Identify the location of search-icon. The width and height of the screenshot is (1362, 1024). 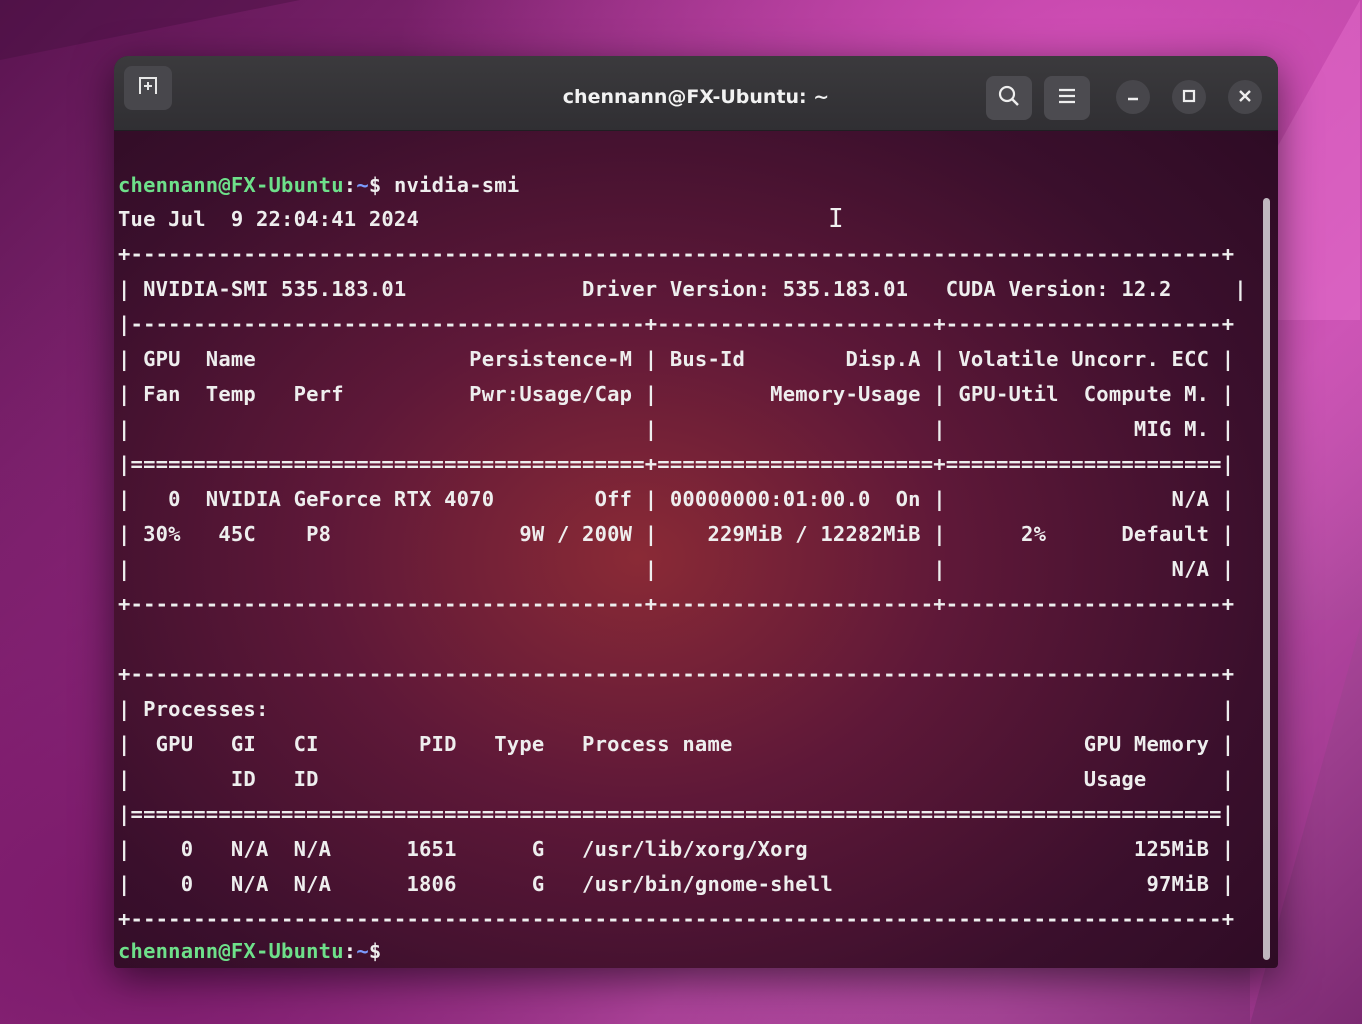
(1009, 98).